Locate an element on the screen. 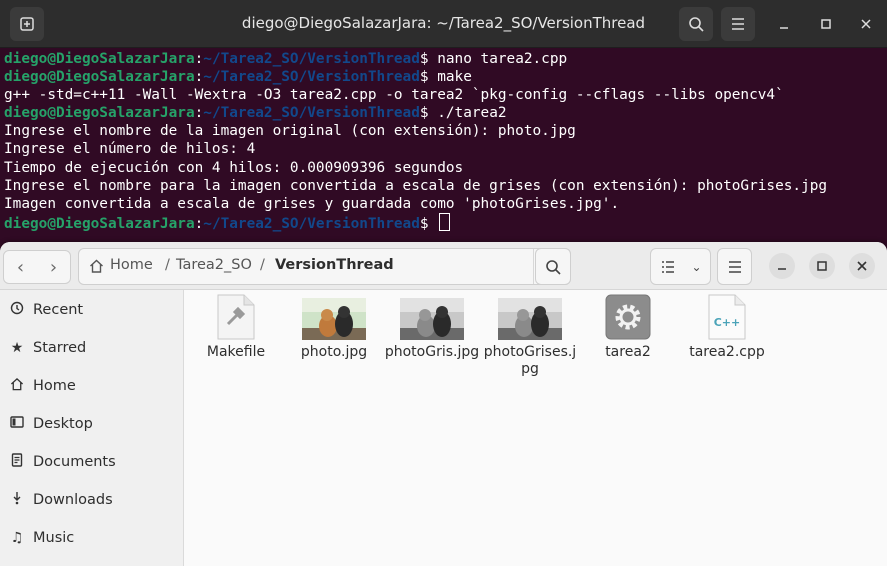  view-options-button: ⌄ is located at coordinates (697, 266).